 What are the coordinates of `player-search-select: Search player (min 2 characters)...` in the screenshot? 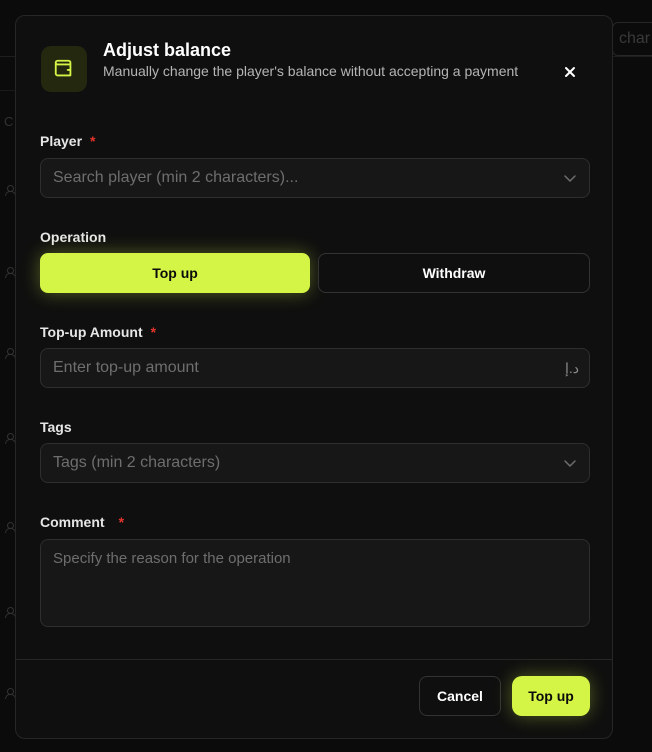 It's located at (315, 178).